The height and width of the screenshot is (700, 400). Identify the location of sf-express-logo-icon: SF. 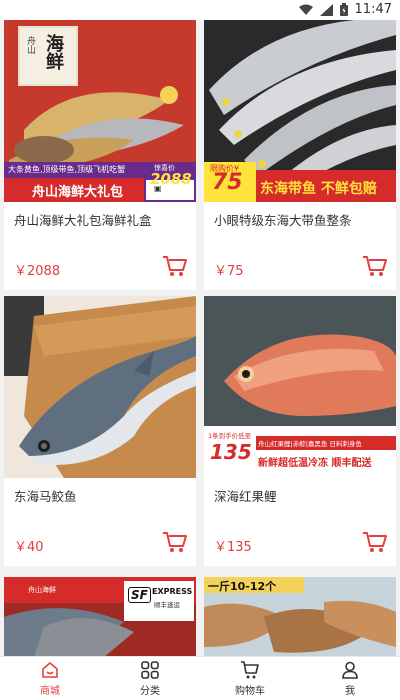
(139, 595).